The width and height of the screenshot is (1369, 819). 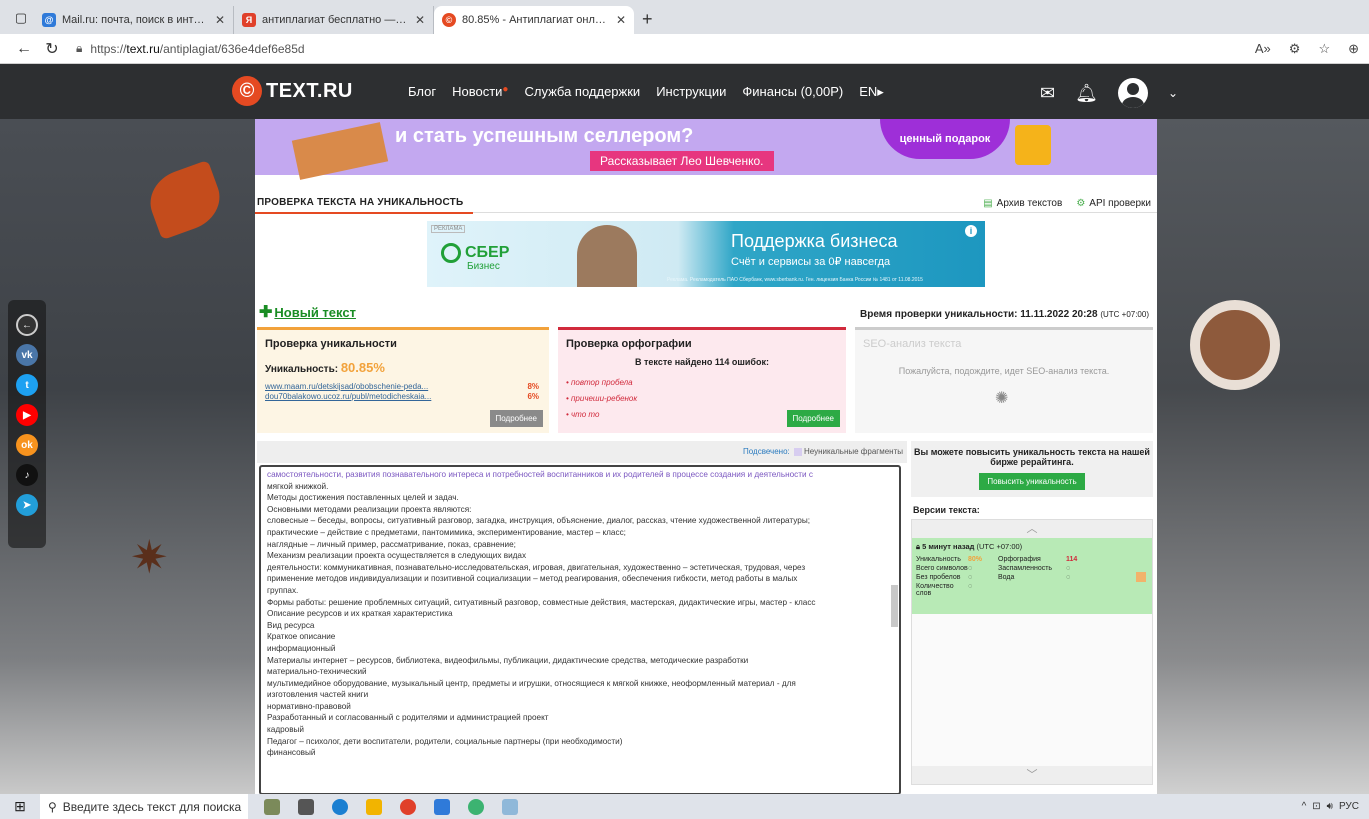 What do you see at coordinates (52, 49) in the screenshot?
I see `reload-icon: ↻` at bounding box center [52, 49].